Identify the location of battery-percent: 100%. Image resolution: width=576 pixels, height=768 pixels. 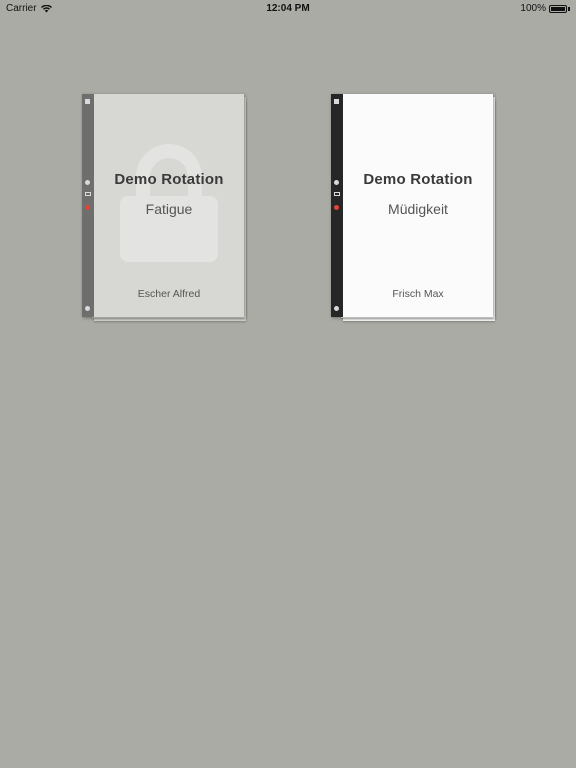
(533, 8).